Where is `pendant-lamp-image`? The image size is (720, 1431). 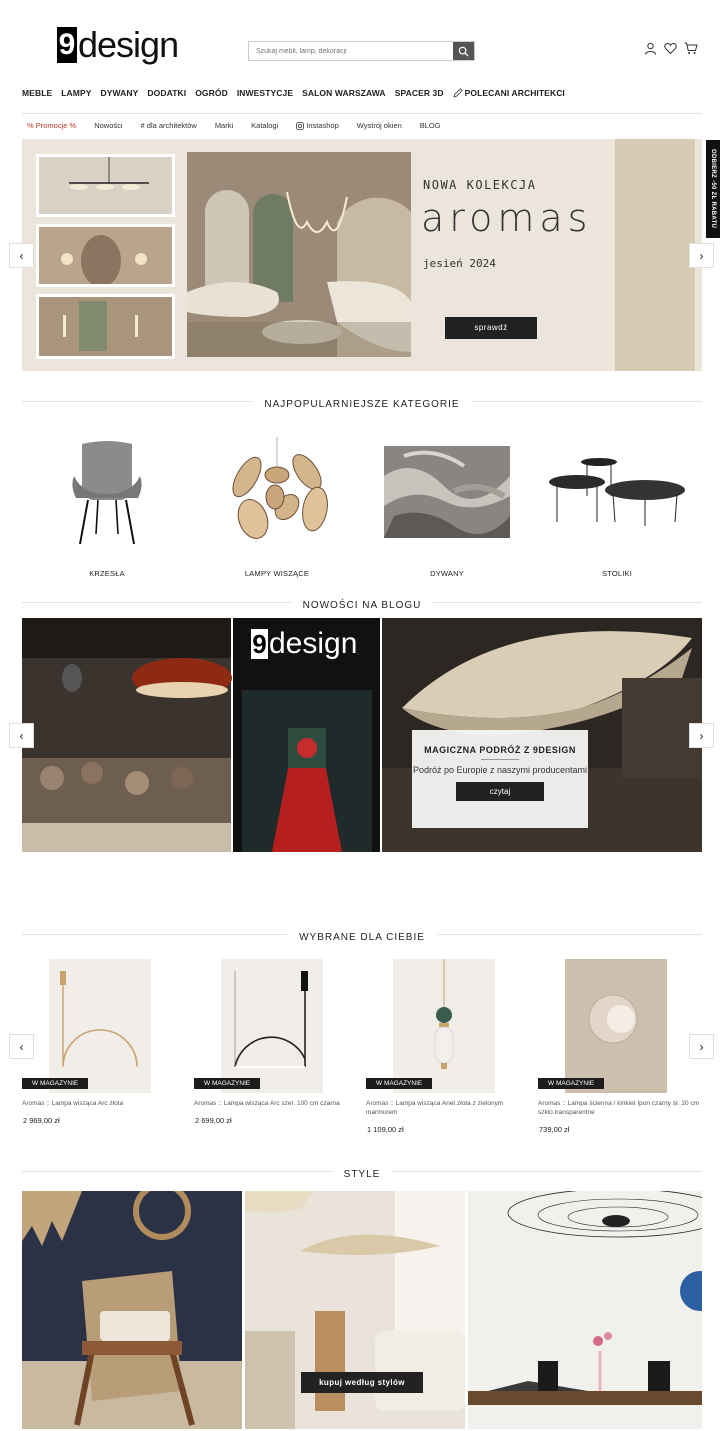 pendant-lamp-image is located at coordinates (277, 492).